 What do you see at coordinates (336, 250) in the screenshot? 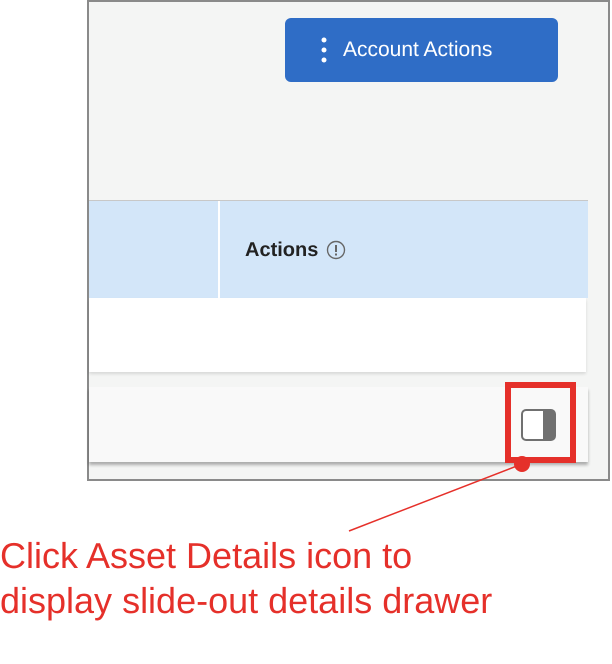
I see `info-icon` at bounding box center [336, 250].